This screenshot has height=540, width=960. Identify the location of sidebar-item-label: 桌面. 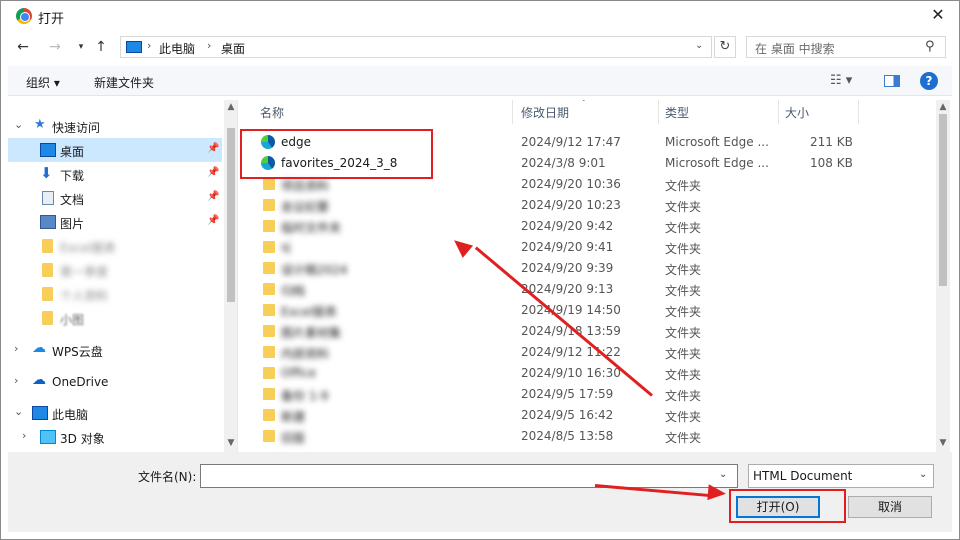
(72, 152).